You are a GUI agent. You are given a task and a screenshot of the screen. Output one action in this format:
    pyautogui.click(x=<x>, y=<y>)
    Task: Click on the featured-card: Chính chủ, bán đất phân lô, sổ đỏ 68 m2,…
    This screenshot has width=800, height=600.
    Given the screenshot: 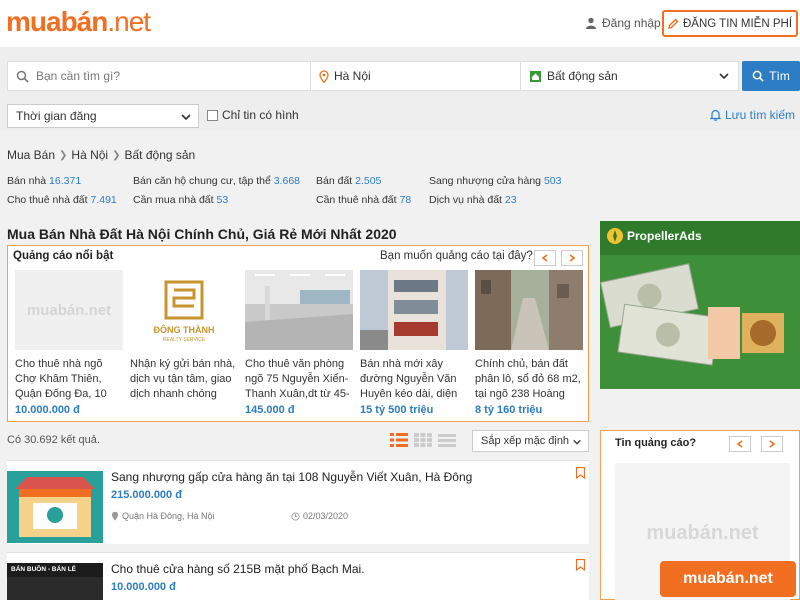 What is the action you would take?
    pyautogui.click(x=529, y=343)
    